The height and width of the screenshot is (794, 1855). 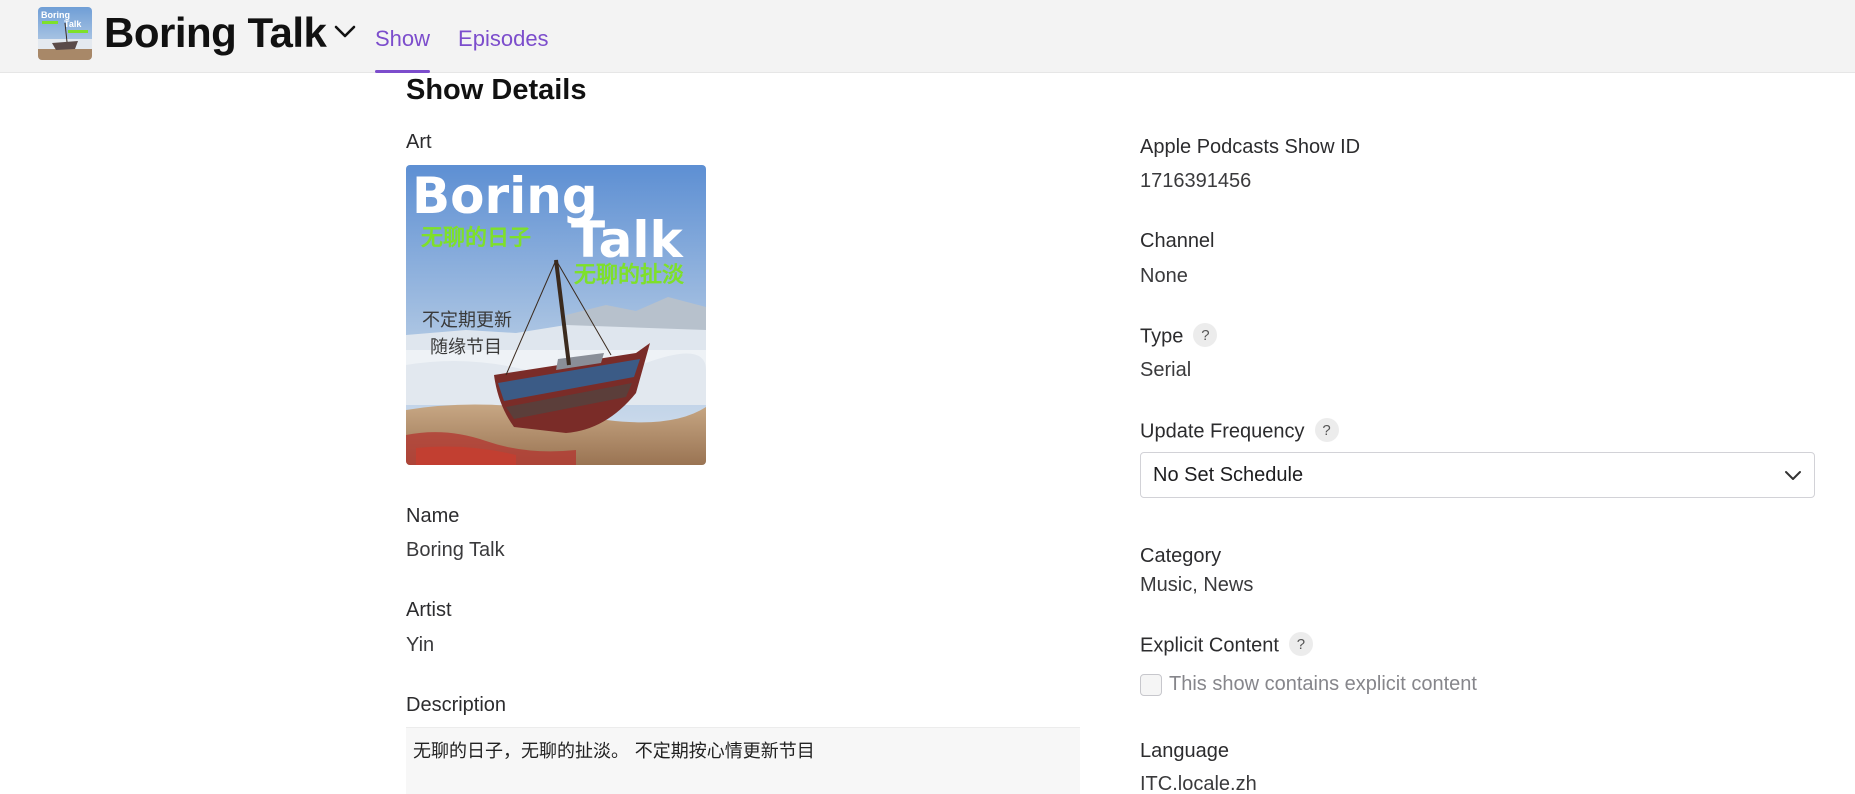 What do you see at coordinates (1198, 783) in the screenshot?
I see `language-value: ITC.locale.zh` at bounding box center [1198, 783].